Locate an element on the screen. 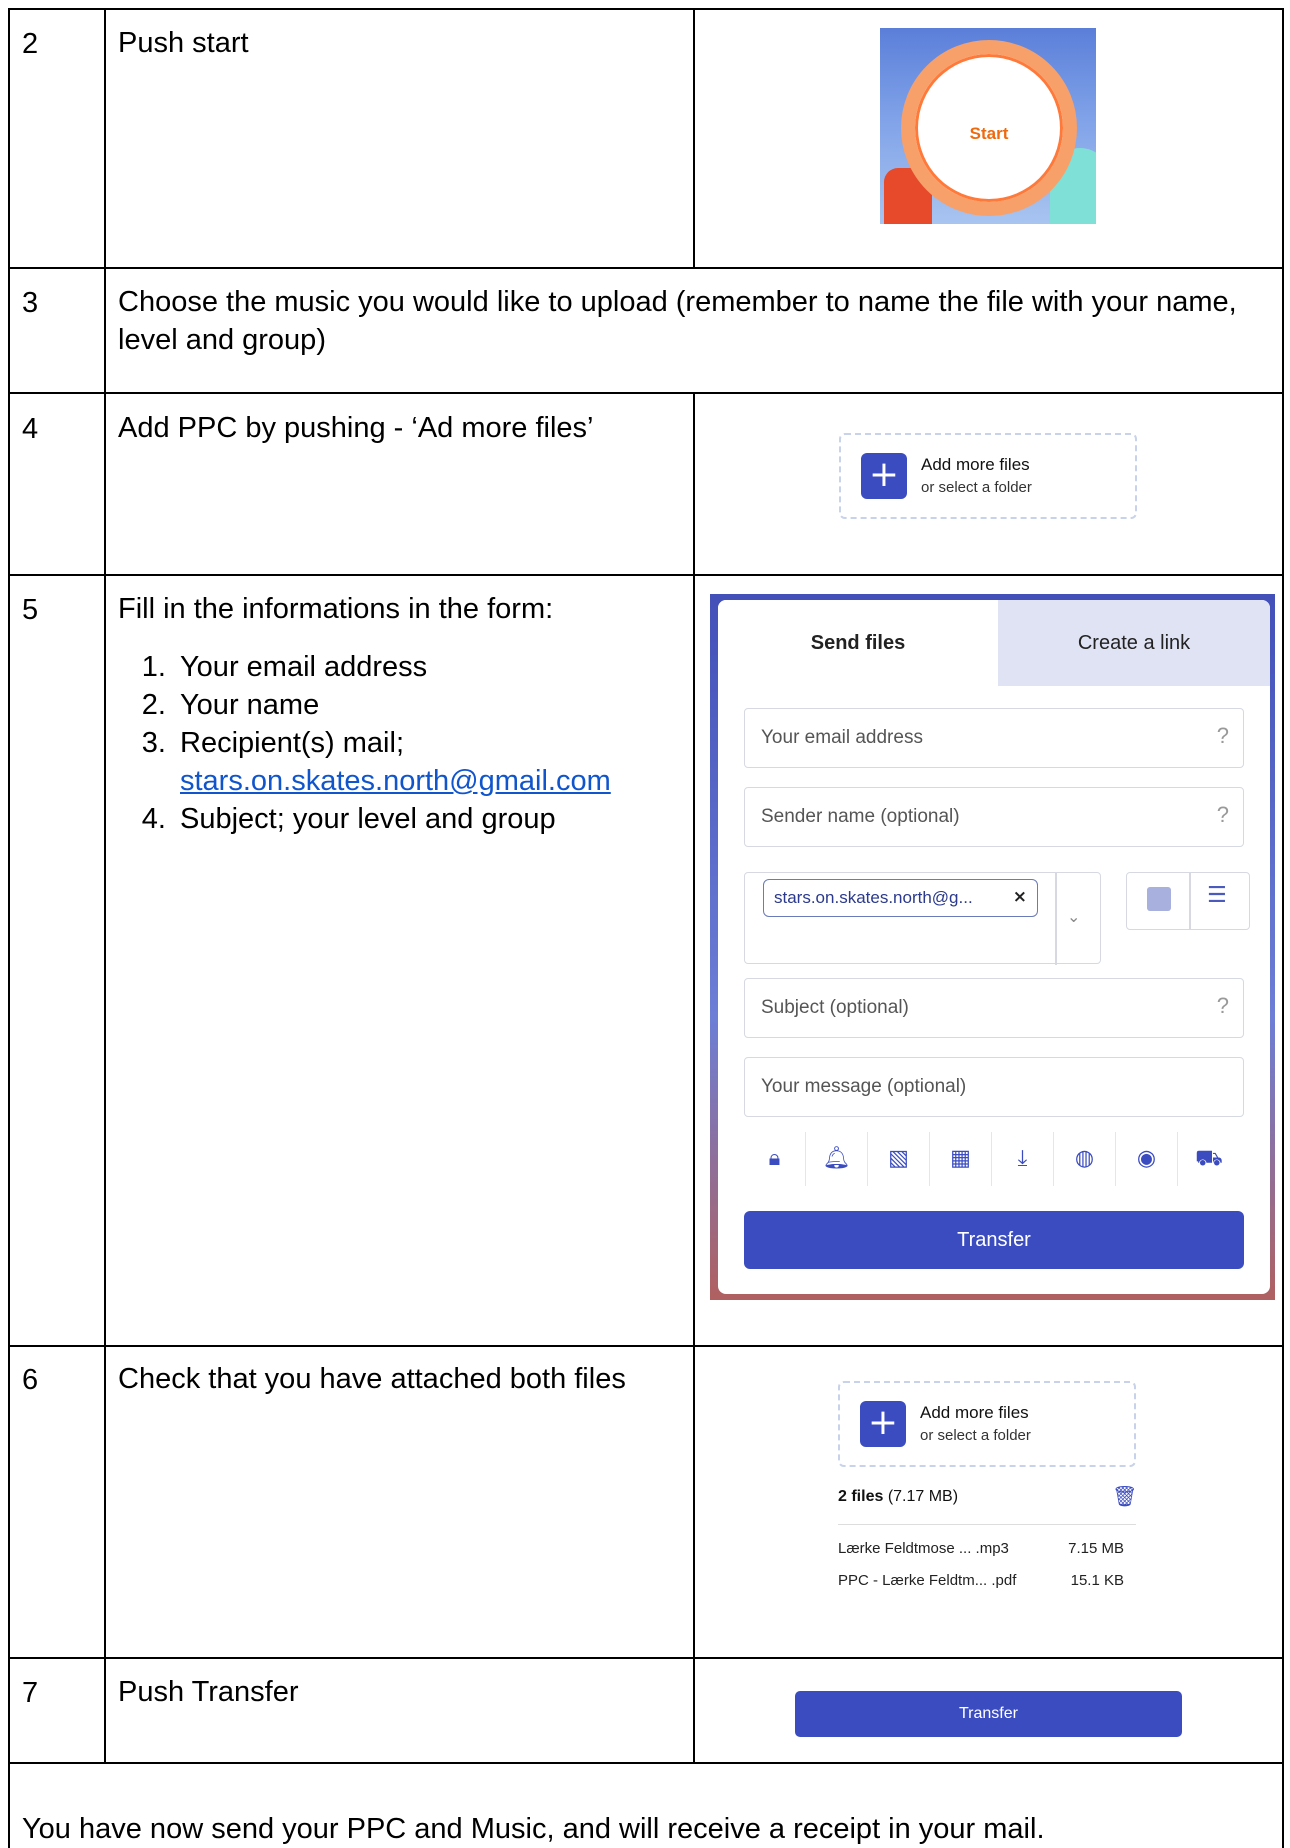  files-summary: 2 files (7.17 MB) is located at coordinates (898, 1497).